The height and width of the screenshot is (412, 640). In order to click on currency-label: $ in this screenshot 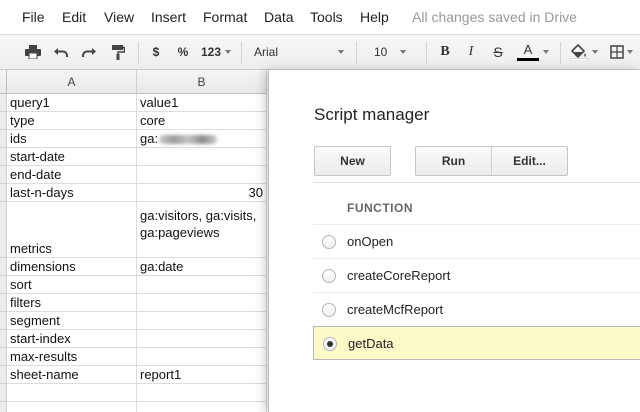, I will do `click(156, 52)`.